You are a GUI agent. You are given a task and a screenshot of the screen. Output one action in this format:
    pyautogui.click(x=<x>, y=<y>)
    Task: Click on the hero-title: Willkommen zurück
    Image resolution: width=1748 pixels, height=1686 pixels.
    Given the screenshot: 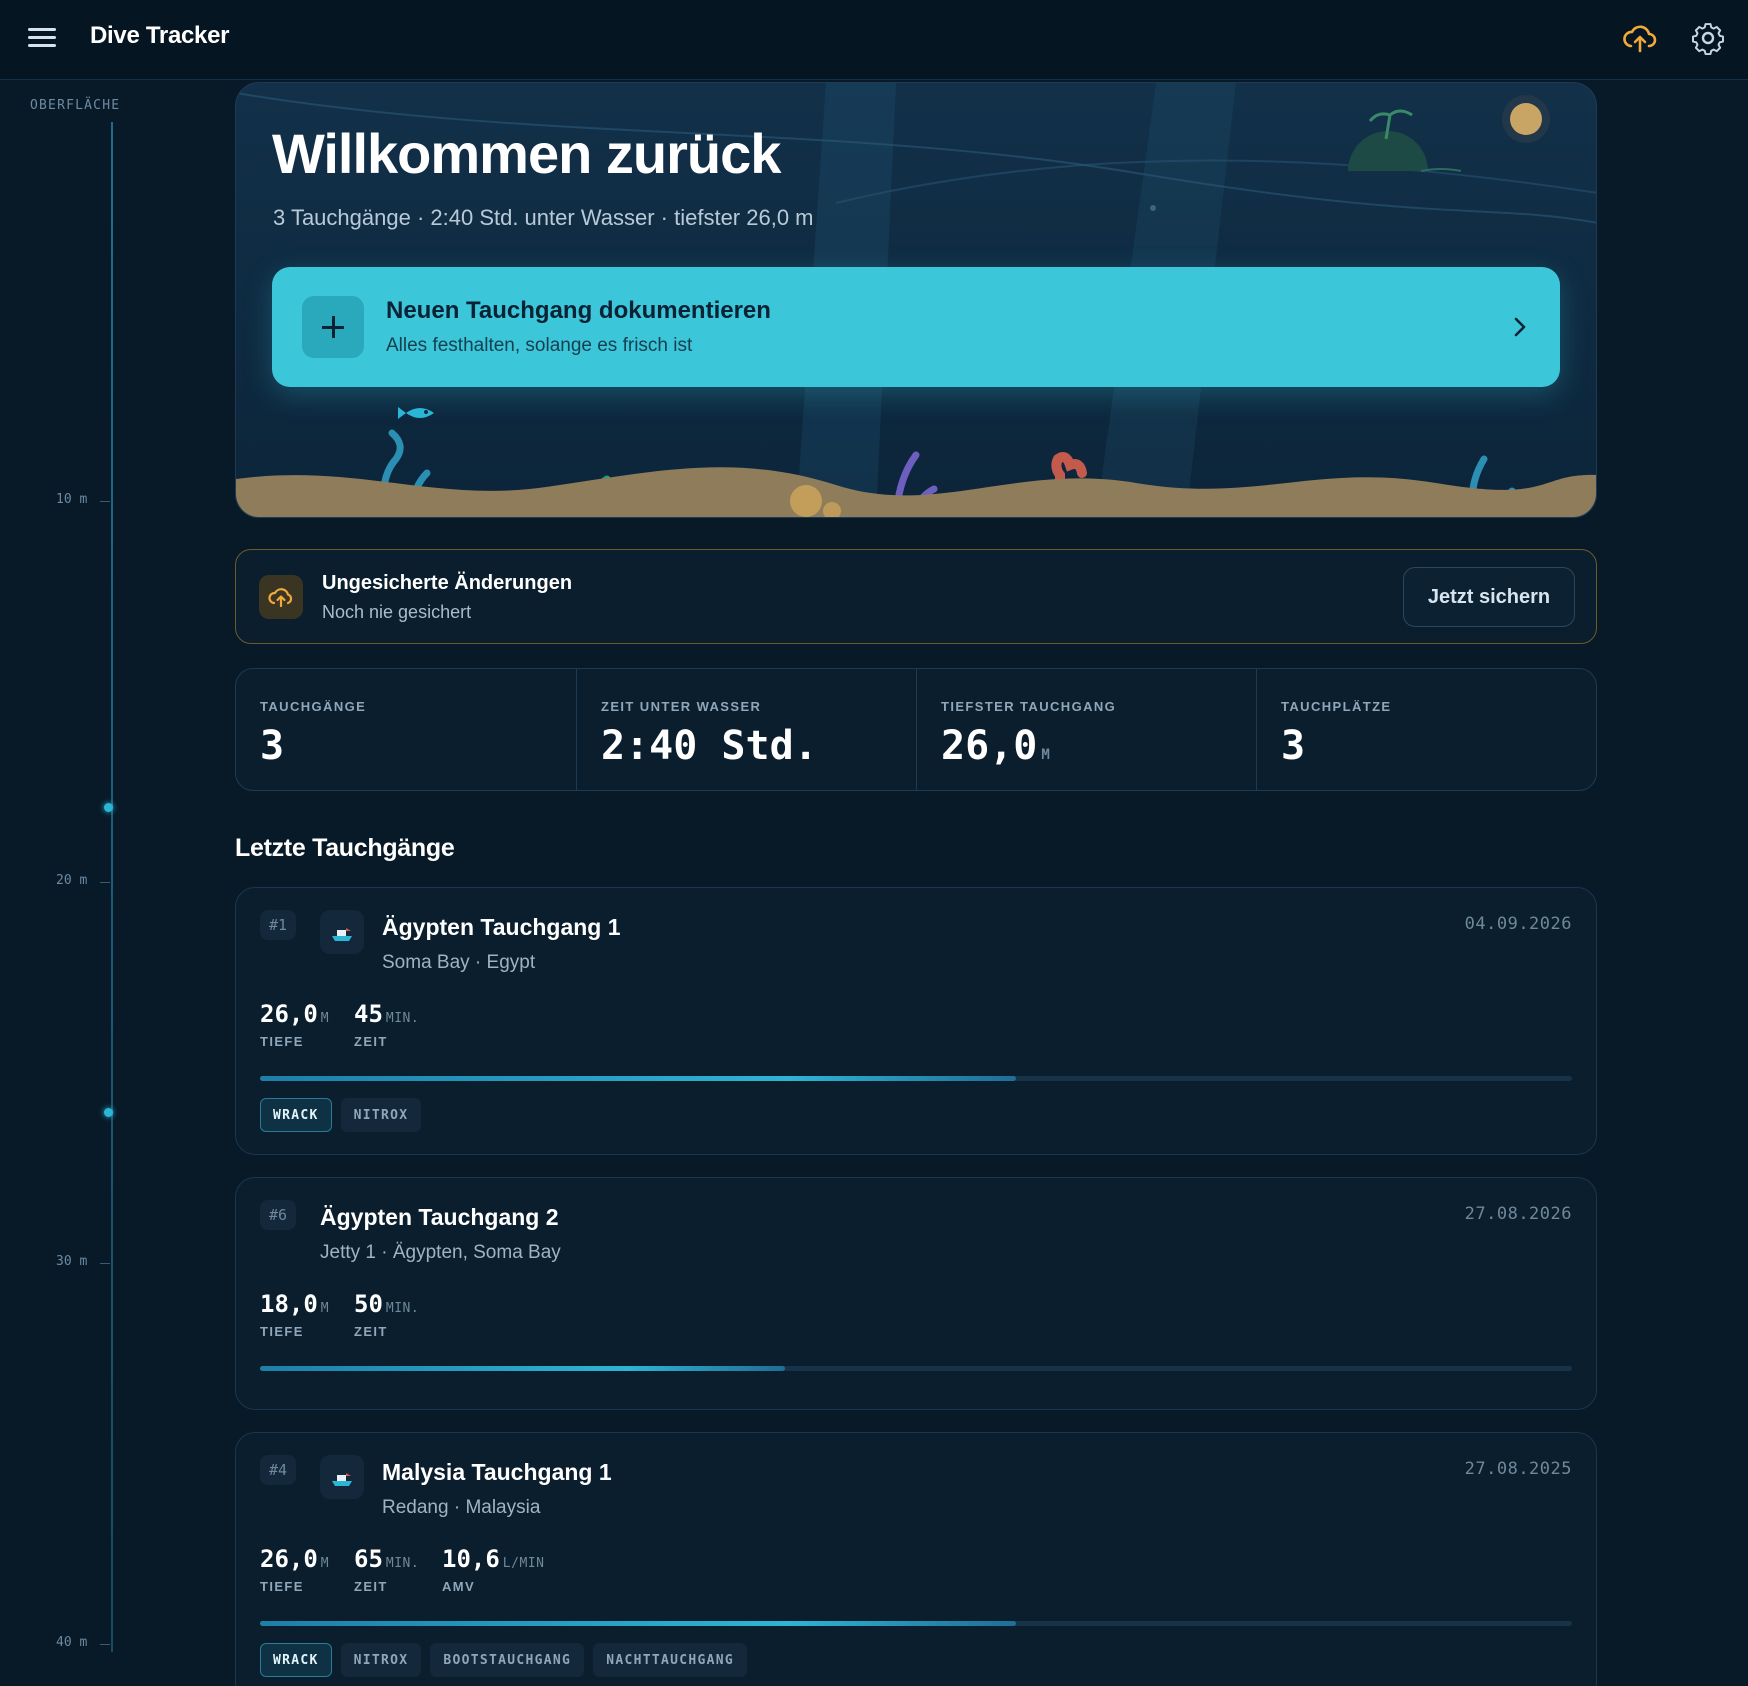 What is the action you would take?
    pyautogui.click(x=526, y=153)
    